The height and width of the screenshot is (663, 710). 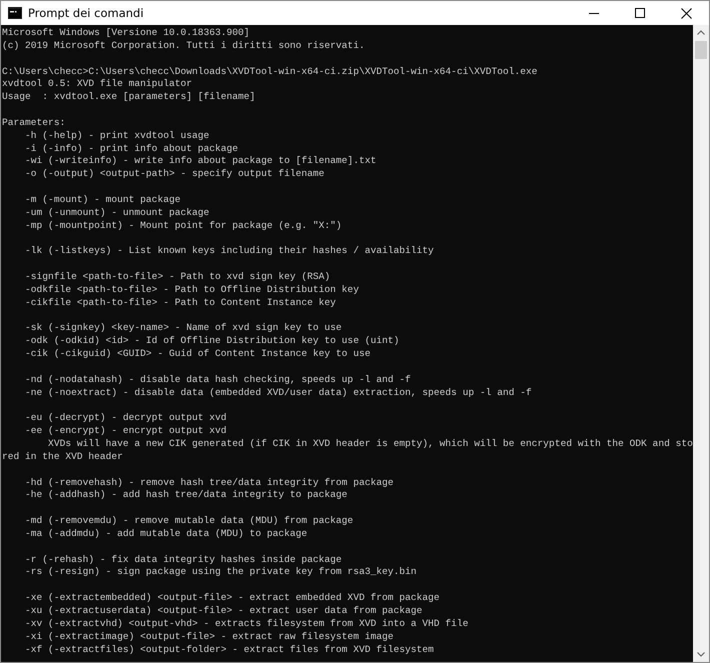 What do you see at coordinates (117, 213) in the screenshot?
I see `console-line: -um (-unmount) - unmount package` at bounding box center [117, 213].